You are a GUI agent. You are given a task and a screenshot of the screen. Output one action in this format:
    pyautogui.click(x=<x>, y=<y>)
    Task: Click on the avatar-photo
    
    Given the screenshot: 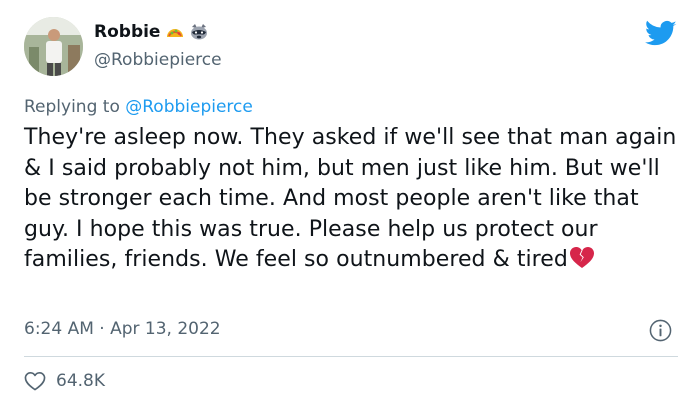 What is the action you would take?
    pyautogui.click(x=53, y=46)
    